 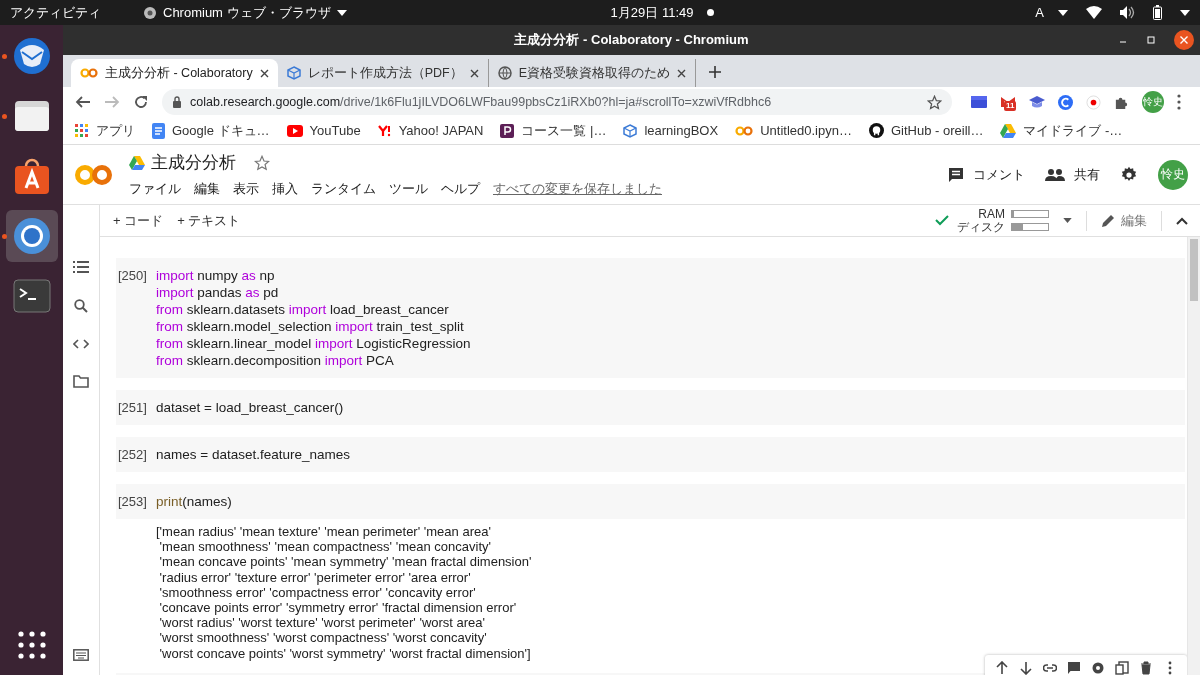 I want to click on new-tab-icon, so click(x=715, y=72).